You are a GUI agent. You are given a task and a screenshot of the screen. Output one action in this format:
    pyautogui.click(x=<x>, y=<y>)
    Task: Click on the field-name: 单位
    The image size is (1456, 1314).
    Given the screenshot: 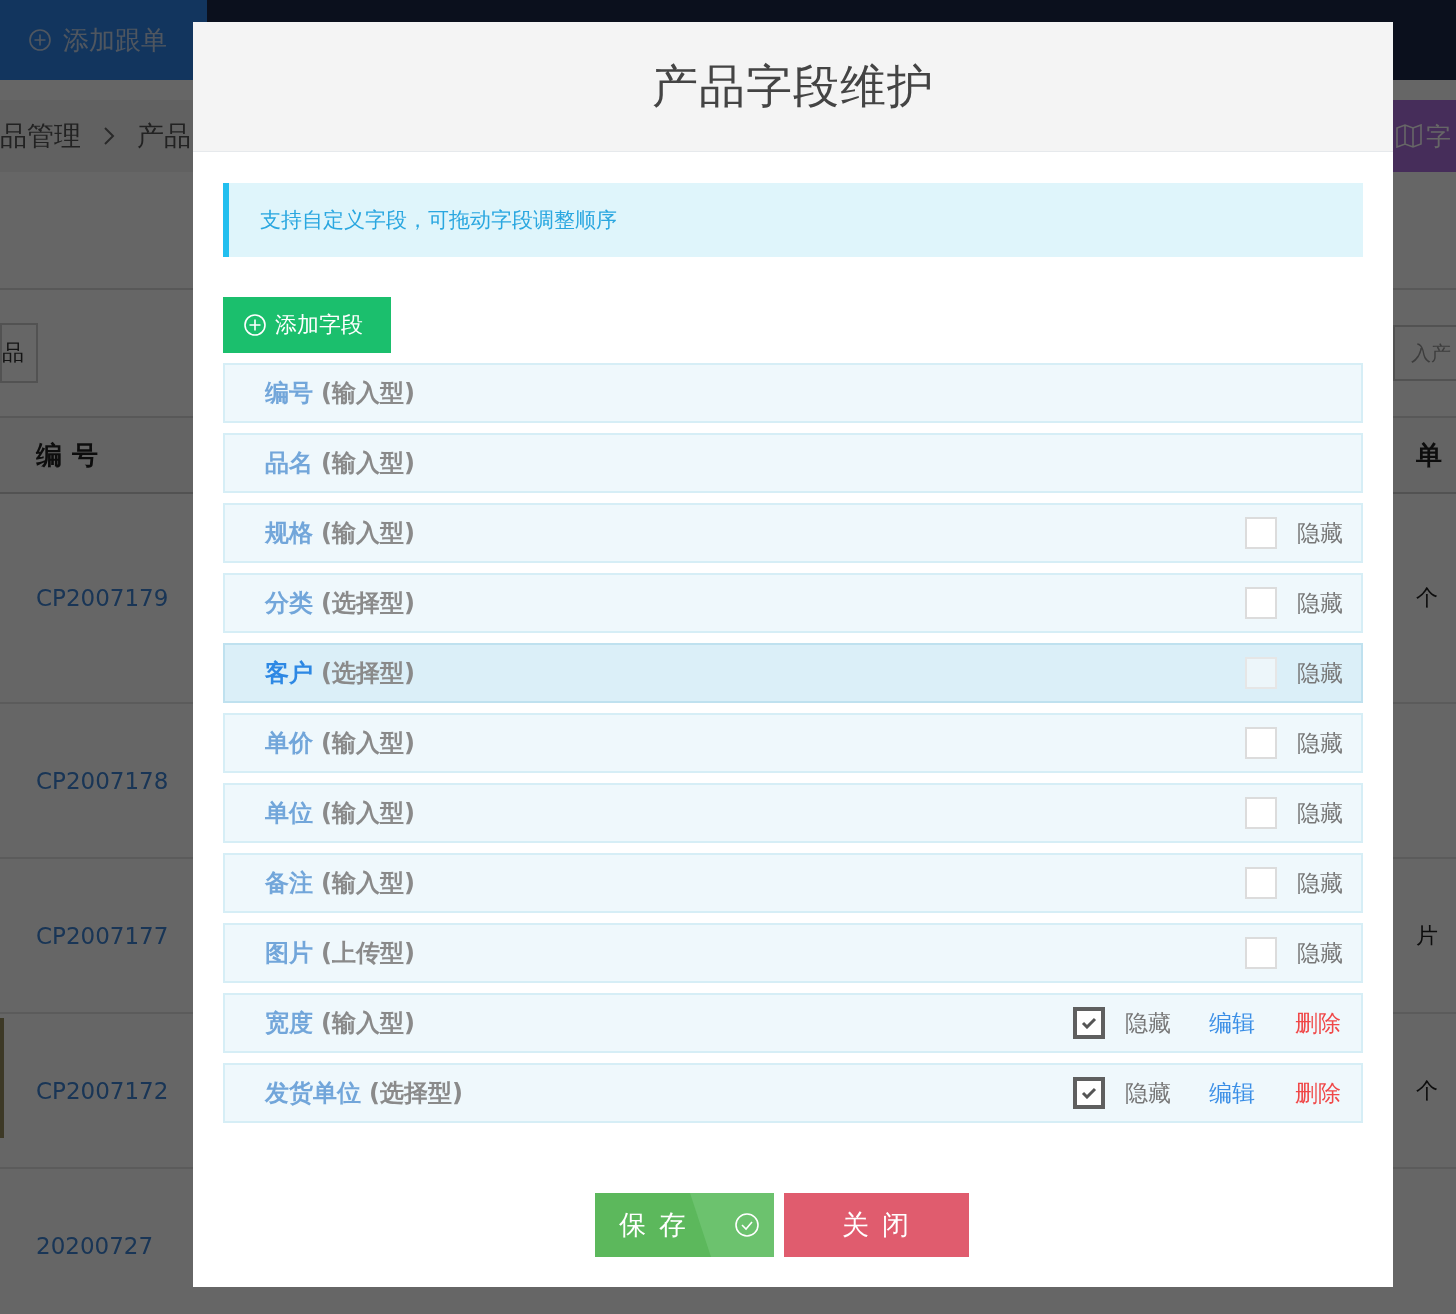 What is the action you would take?
    pyautogui.click(x=289, y=813)
    